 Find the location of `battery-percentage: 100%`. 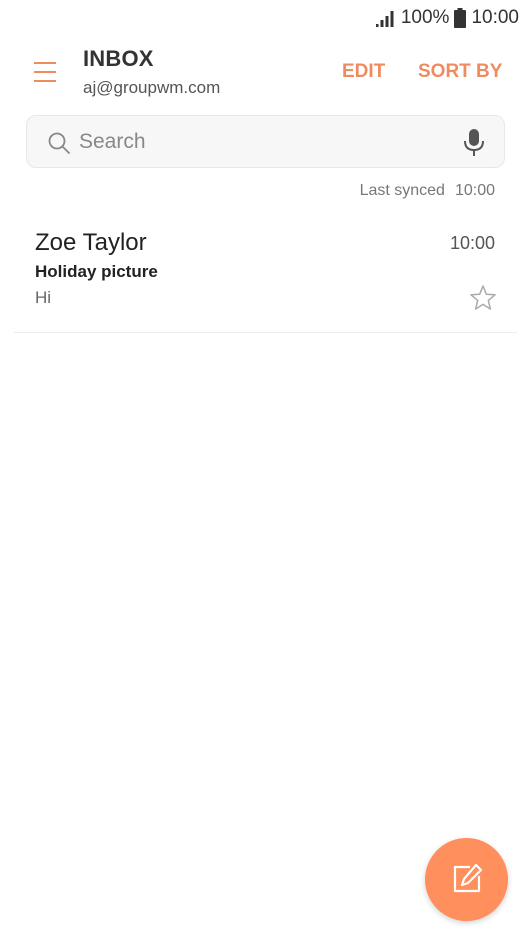

battery-percentage: 100% is located at coordinates (425, 17).